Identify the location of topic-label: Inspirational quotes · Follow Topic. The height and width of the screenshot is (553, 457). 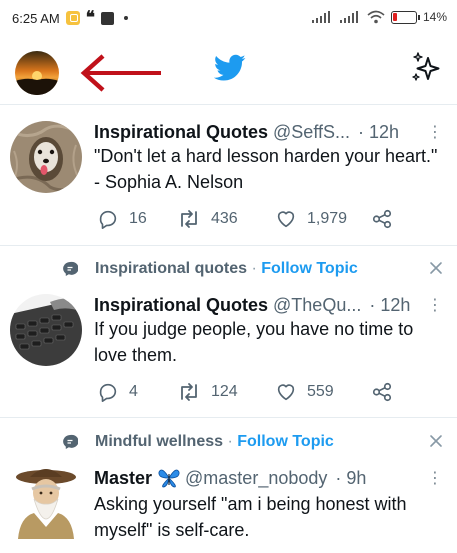
(226, 269).